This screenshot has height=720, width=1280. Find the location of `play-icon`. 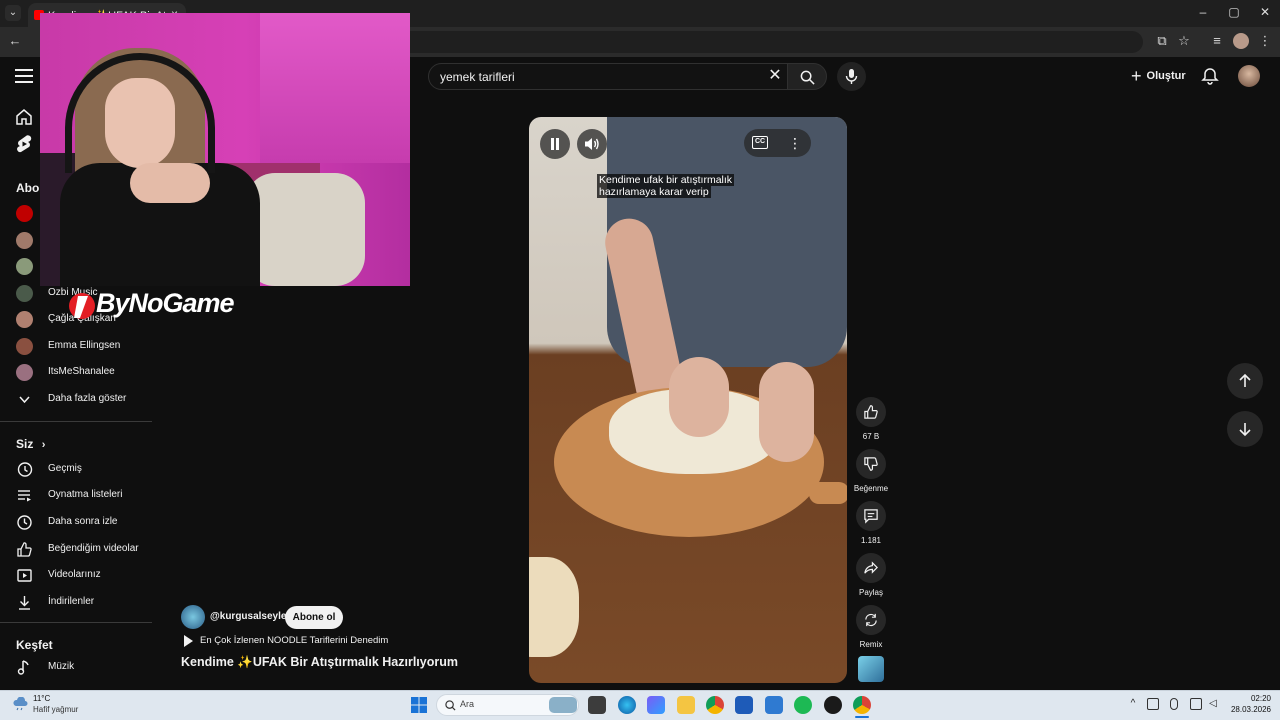

play-icon is located at coordinates (188, 641).